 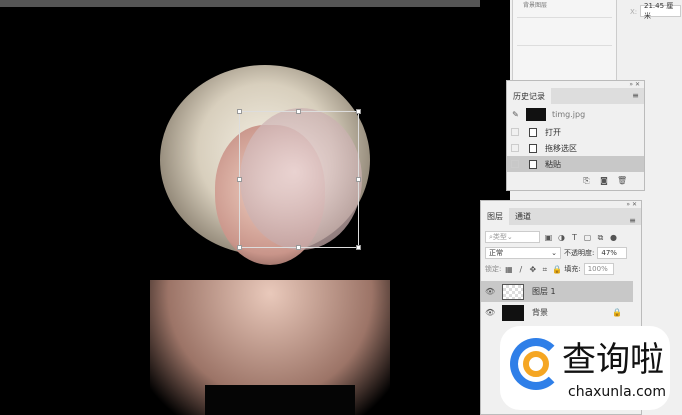 What do you see at coordinates (240, 3) in the screenshot?
I see `options-bar-edge` at bounding box center [240, 3].